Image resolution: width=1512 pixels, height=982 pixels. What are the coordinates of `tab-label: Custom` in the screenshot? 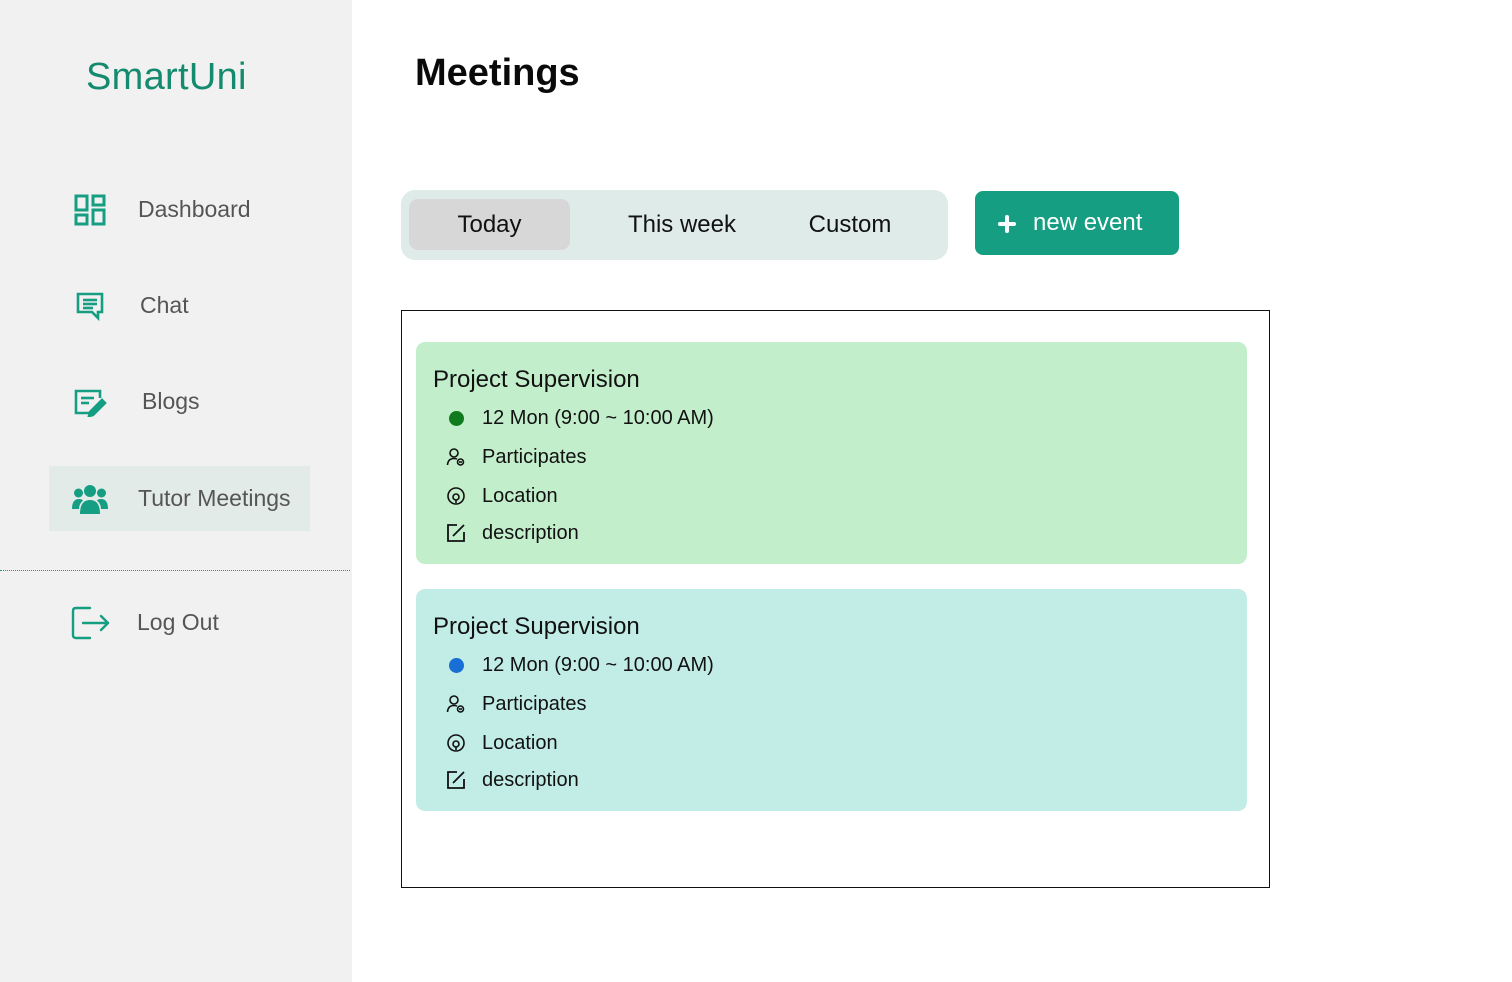 It's located at (850, 224).